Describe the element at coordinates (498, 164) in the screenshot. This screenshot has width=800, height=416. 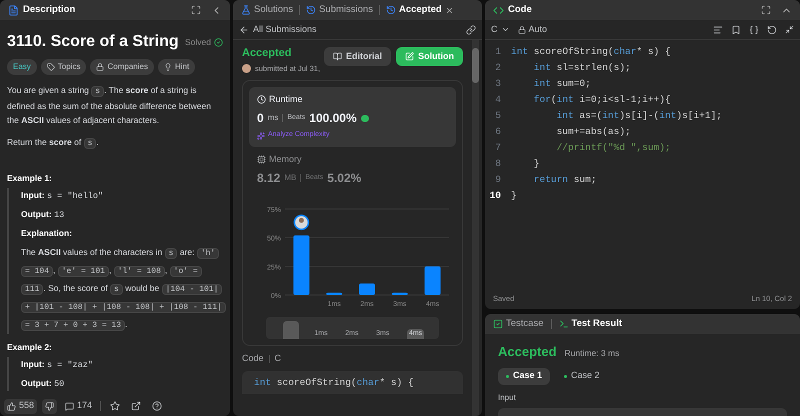
I see `line-number: 8` at that location.